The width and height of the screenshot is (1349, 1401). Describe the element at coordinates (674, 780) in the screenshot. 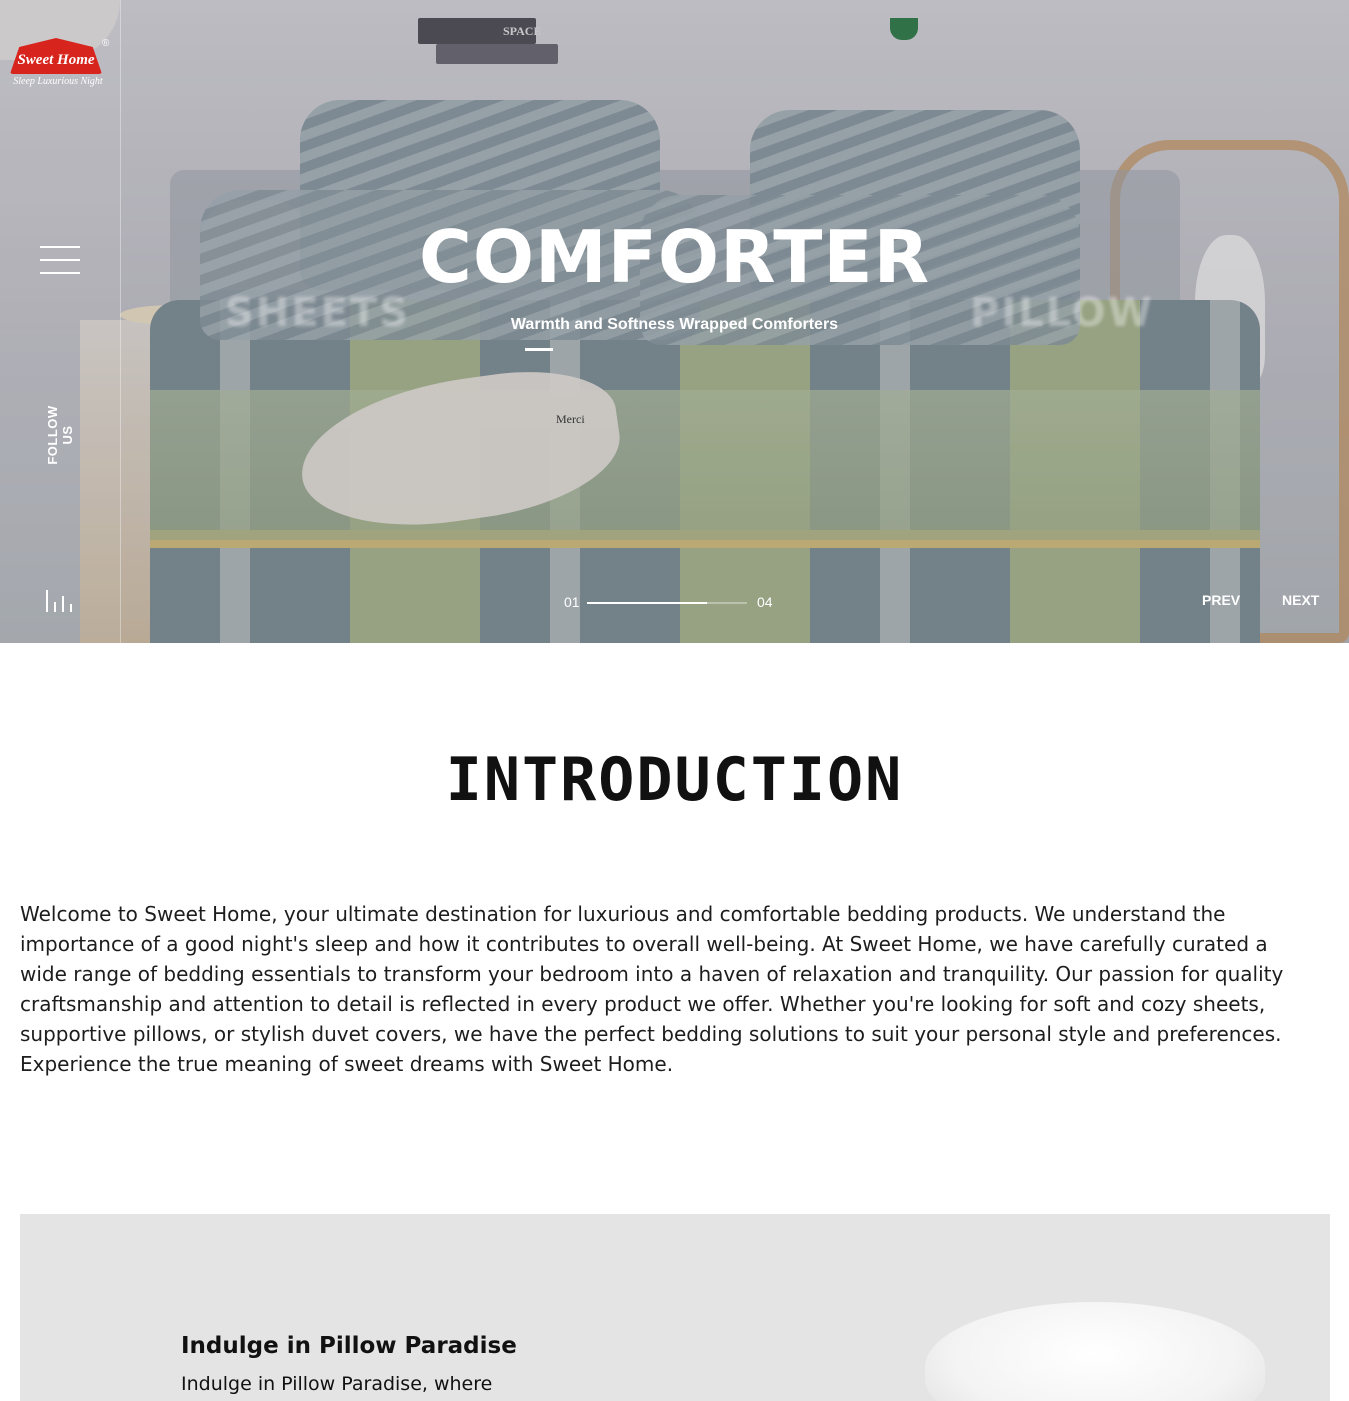

I see `intro-title: INTRODUCTION` at that location.